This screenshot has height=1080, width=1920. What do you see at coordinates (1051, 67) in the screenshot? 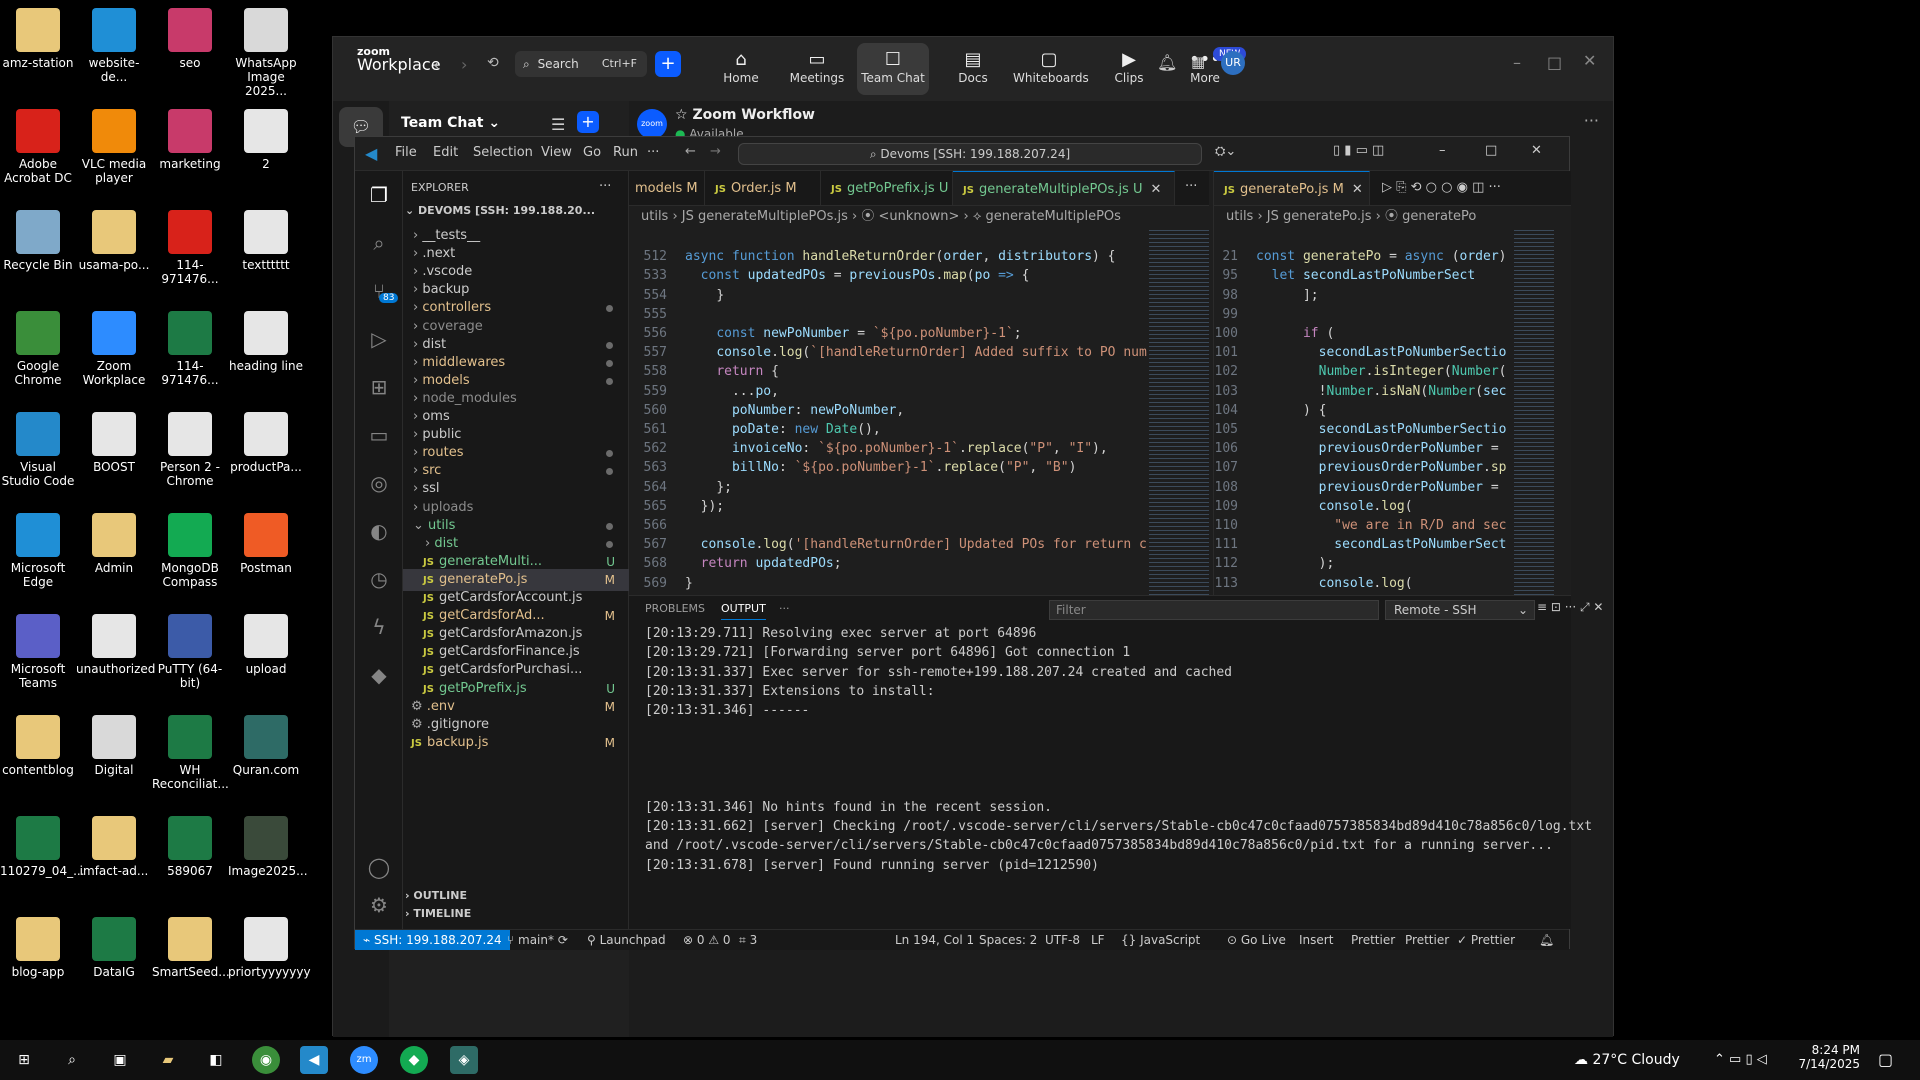
I see `nav-whiteboards: ▢ Whiteboards` at bounding box center [1051, 67].